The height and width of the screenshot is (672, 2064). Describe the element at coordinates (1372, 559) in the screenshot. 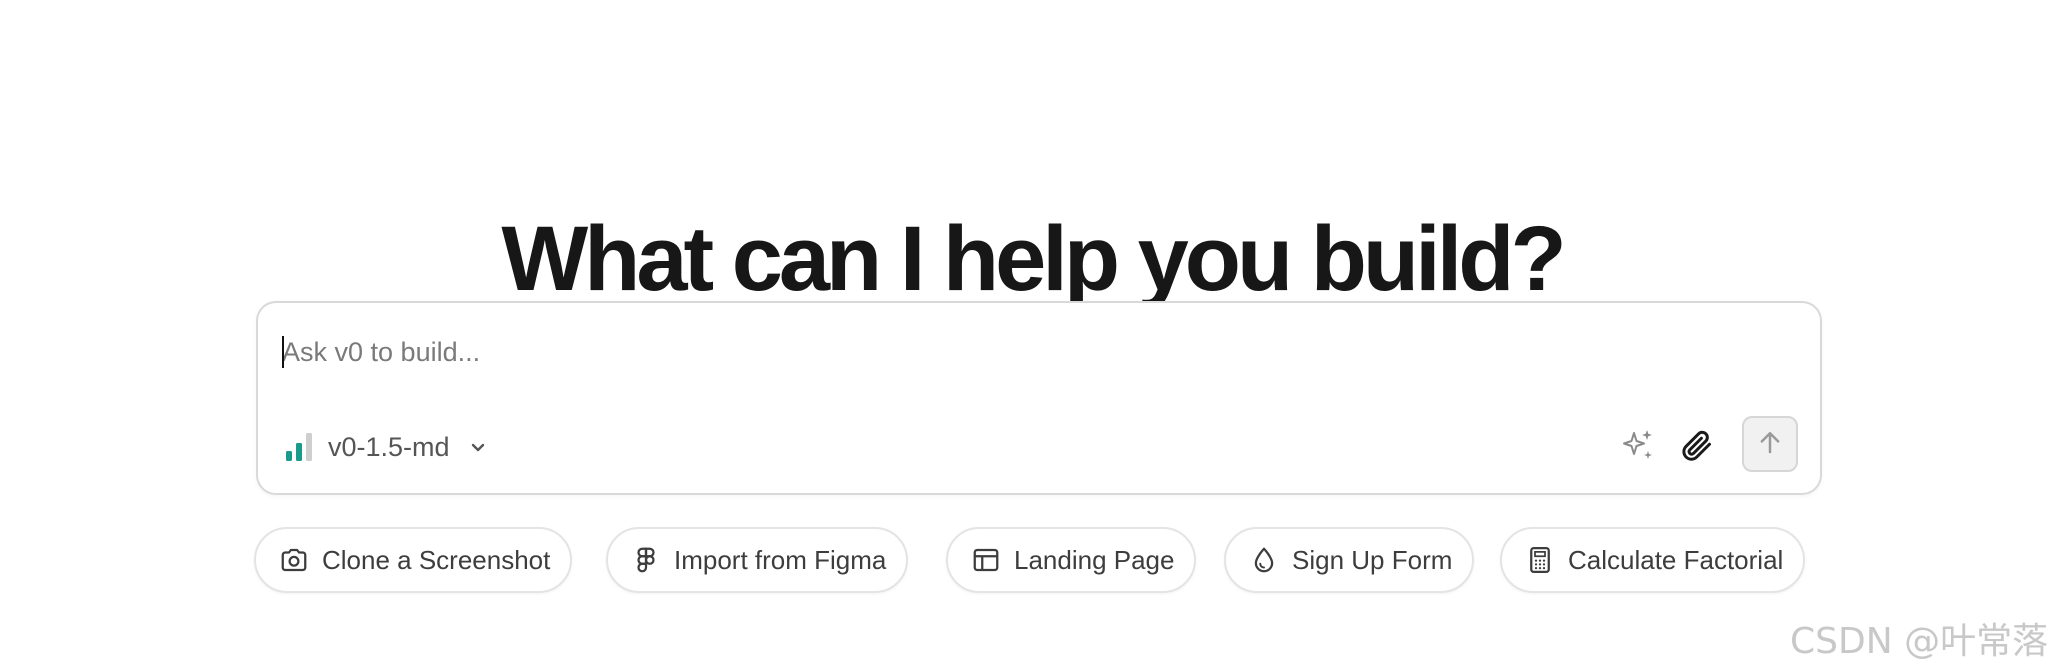

I see `chip-label: Sign Up Form` at that location.